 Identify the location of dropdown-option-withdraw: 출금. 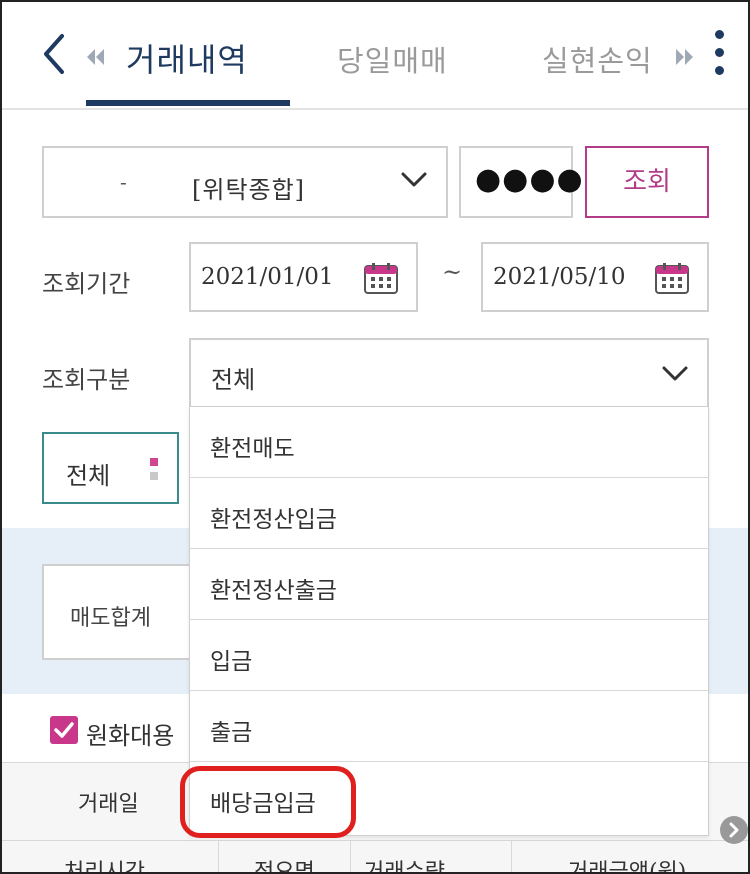
(449, 726).